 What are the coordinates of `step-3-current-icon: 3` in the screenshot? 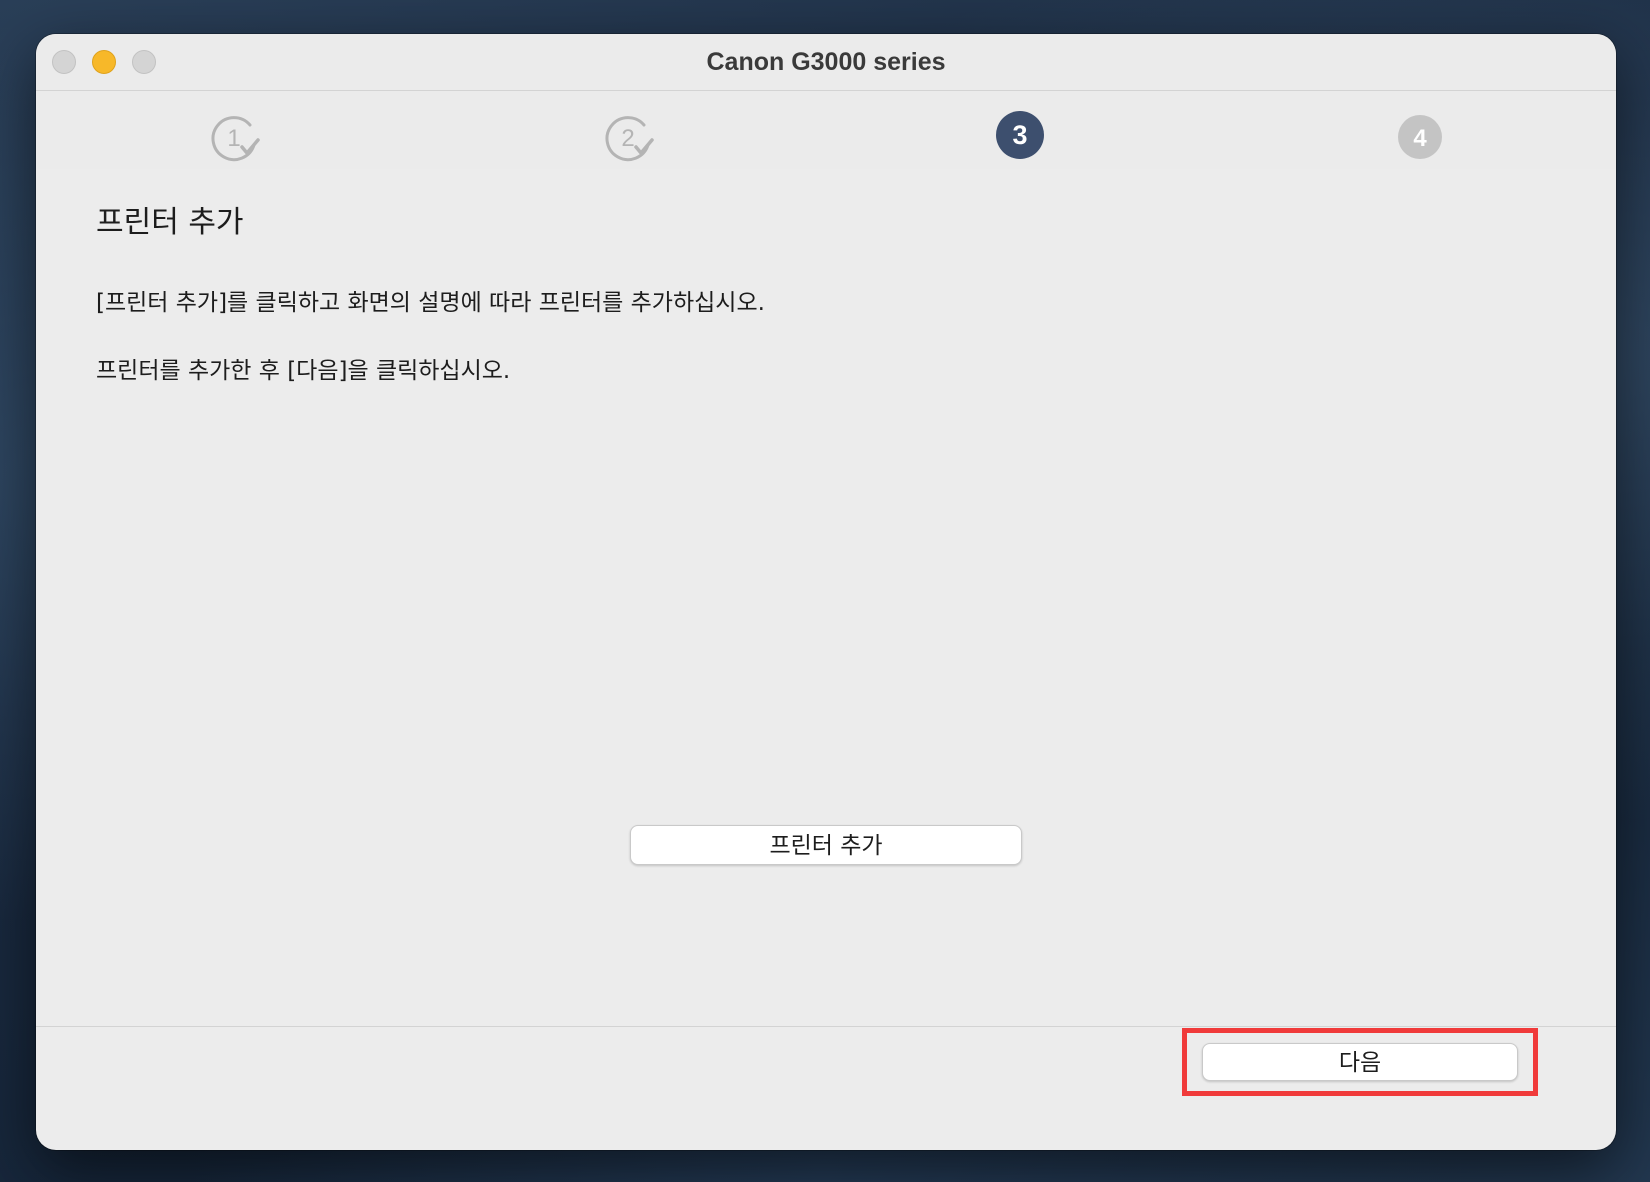 It's located at (1020, 137).